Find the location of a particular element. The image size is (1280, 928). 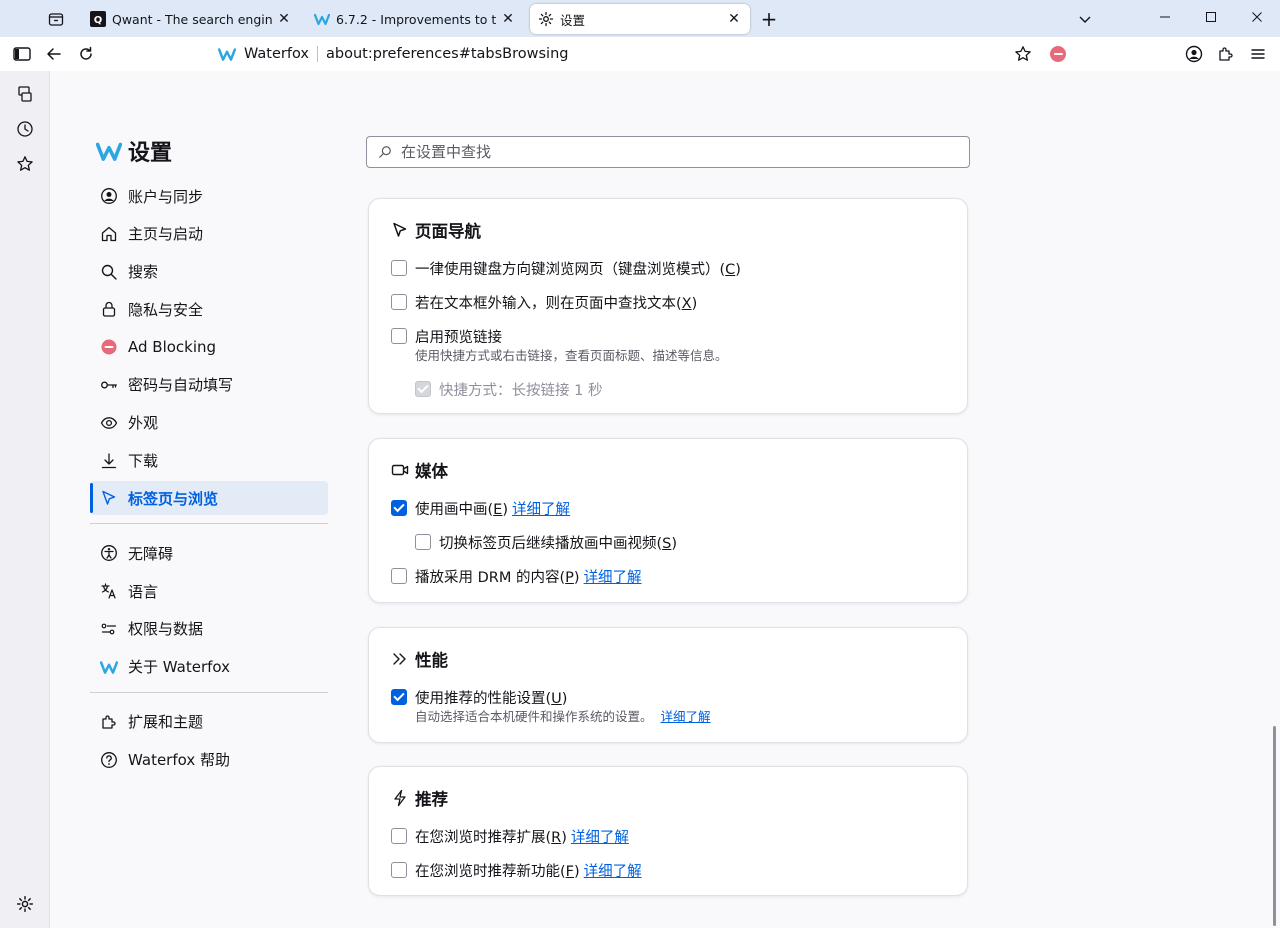

settings-search-box is located at coordinates (668, 152).